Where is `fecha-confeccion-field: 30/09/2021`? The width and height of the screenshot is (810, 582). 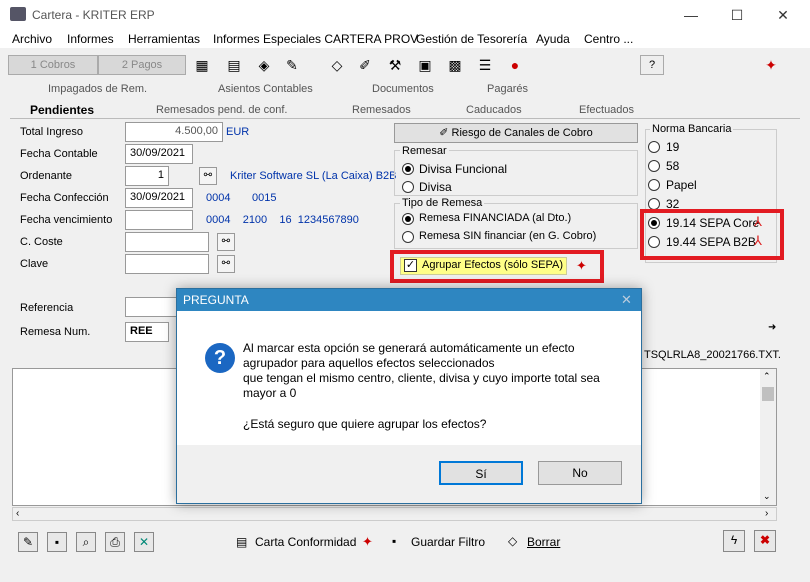
fecha-confeccion-field: 30/09/2021 is located at coordinates (159, 198).